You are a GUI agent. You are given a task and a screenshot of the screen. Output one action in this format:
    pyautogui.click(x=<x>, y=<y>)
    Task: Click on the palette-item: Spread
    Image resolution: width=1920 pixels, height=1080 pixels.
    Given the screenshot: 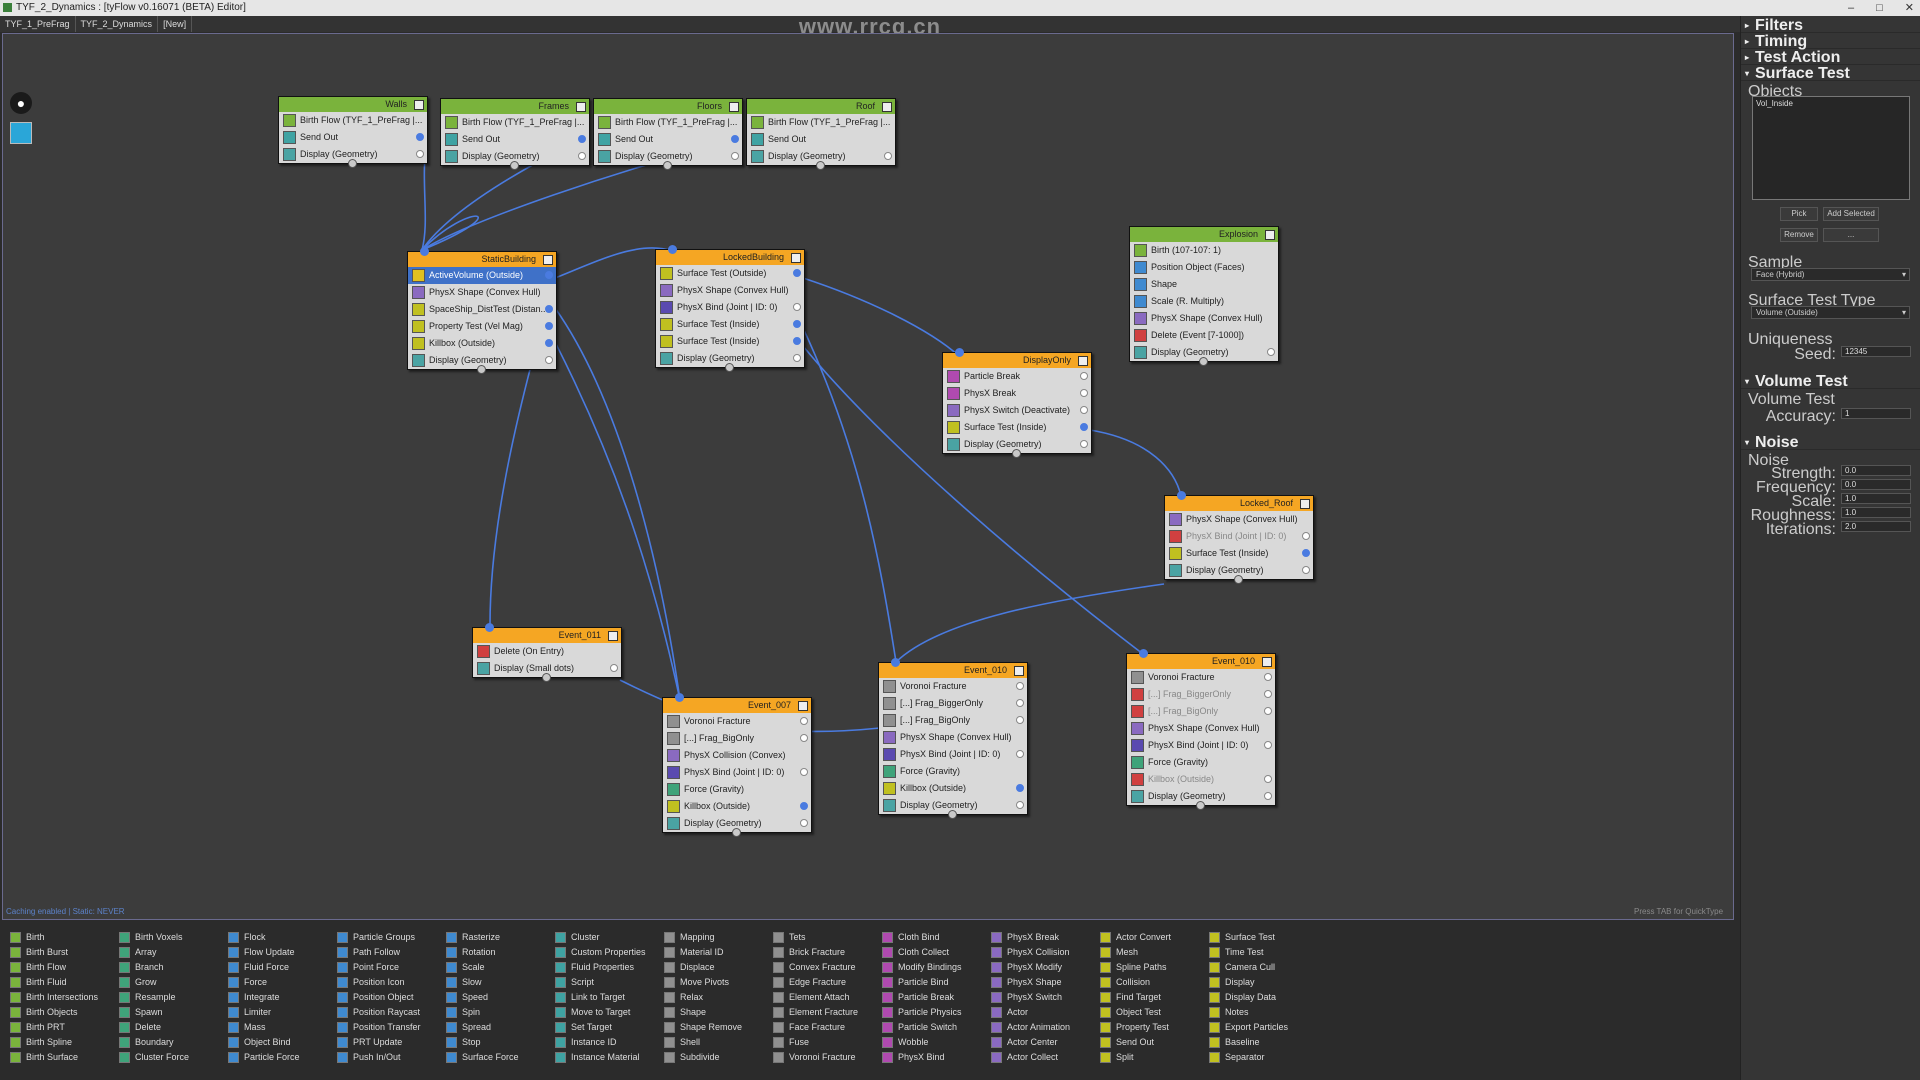 What is the action you would take?
    pyautogui.click(x=480, y=1027)
    